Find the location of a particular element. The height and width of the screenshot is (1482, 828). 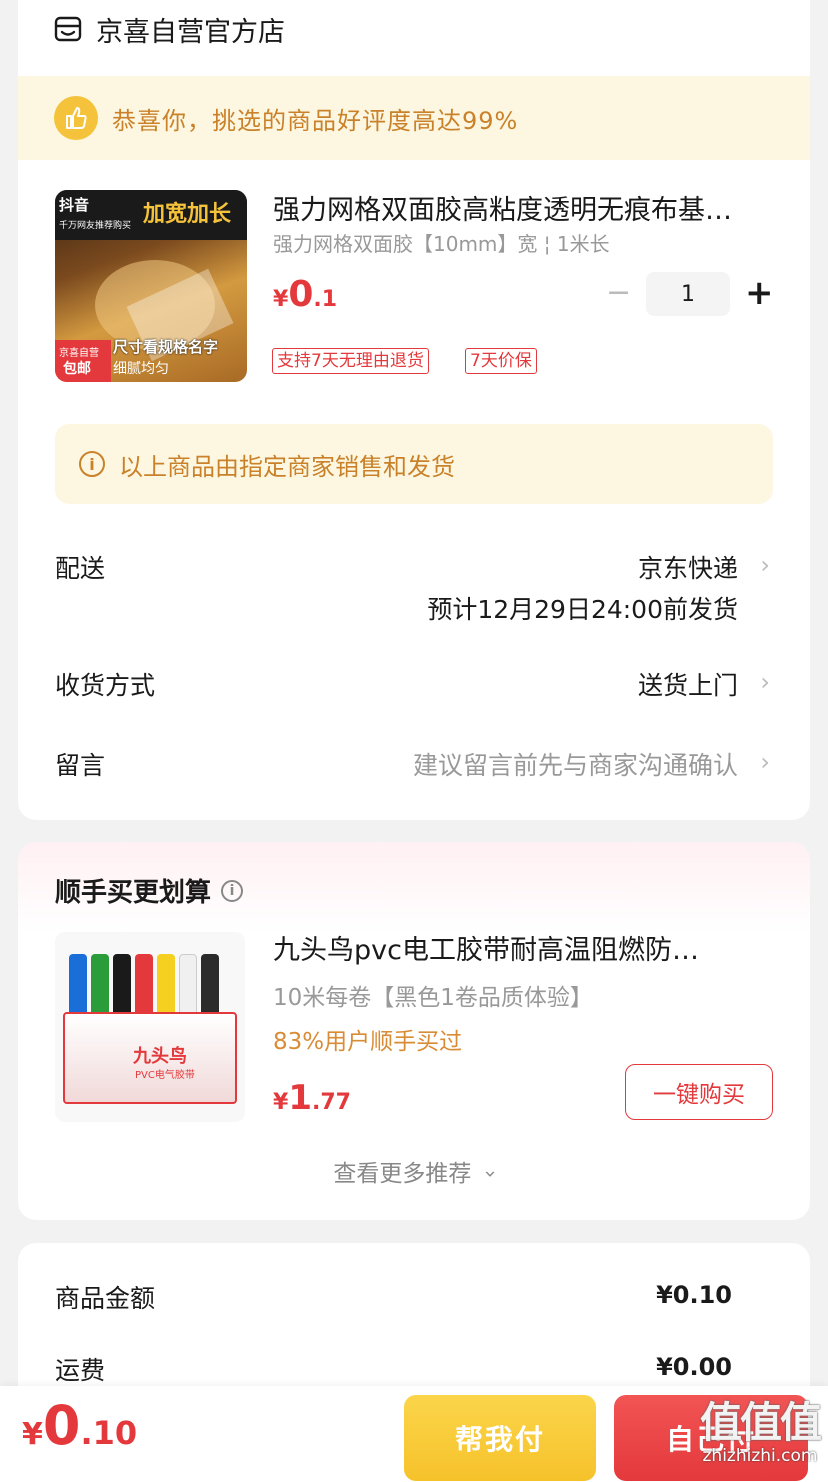

total-price: ¥ 0 .10 is located at coordinates (79, 1425).